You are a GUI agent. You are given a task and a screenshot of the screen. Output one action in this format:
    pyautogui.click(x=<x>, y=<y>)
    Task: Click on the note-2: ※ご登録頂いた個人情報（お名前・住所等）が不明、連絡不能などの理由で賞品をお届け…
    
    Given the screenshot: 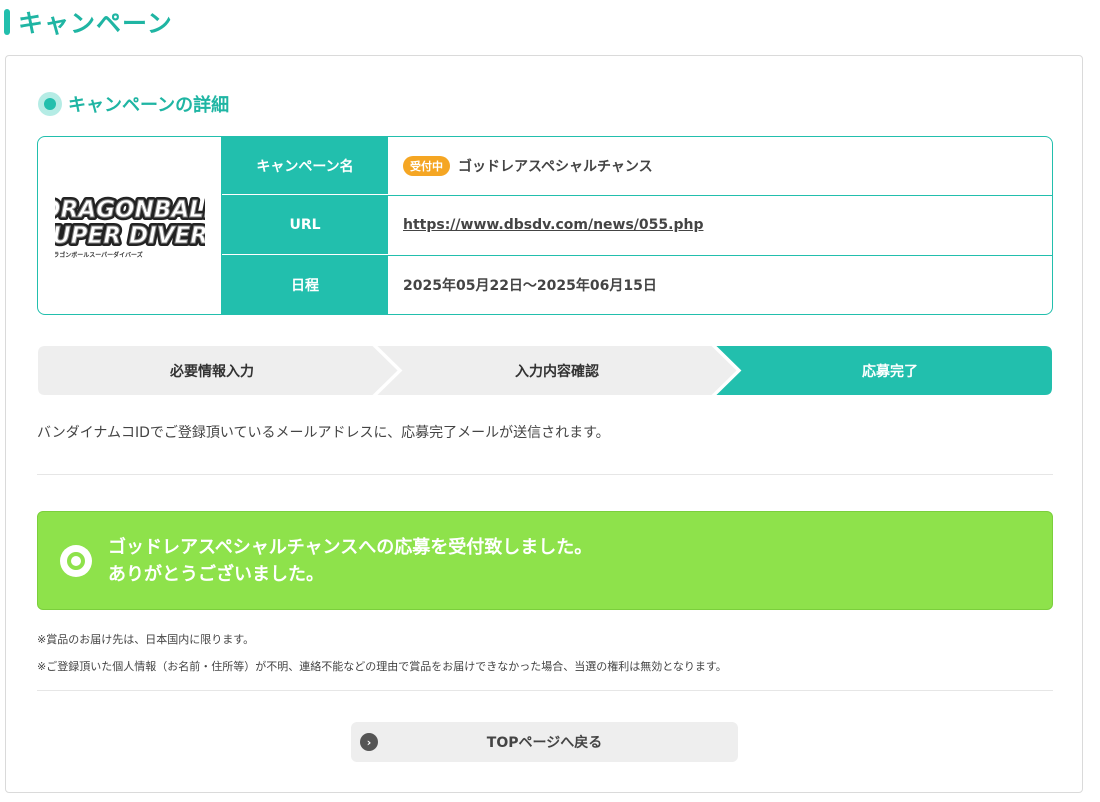 What is the action you would take?
    pyautogui.click(x=382, y=666)
    